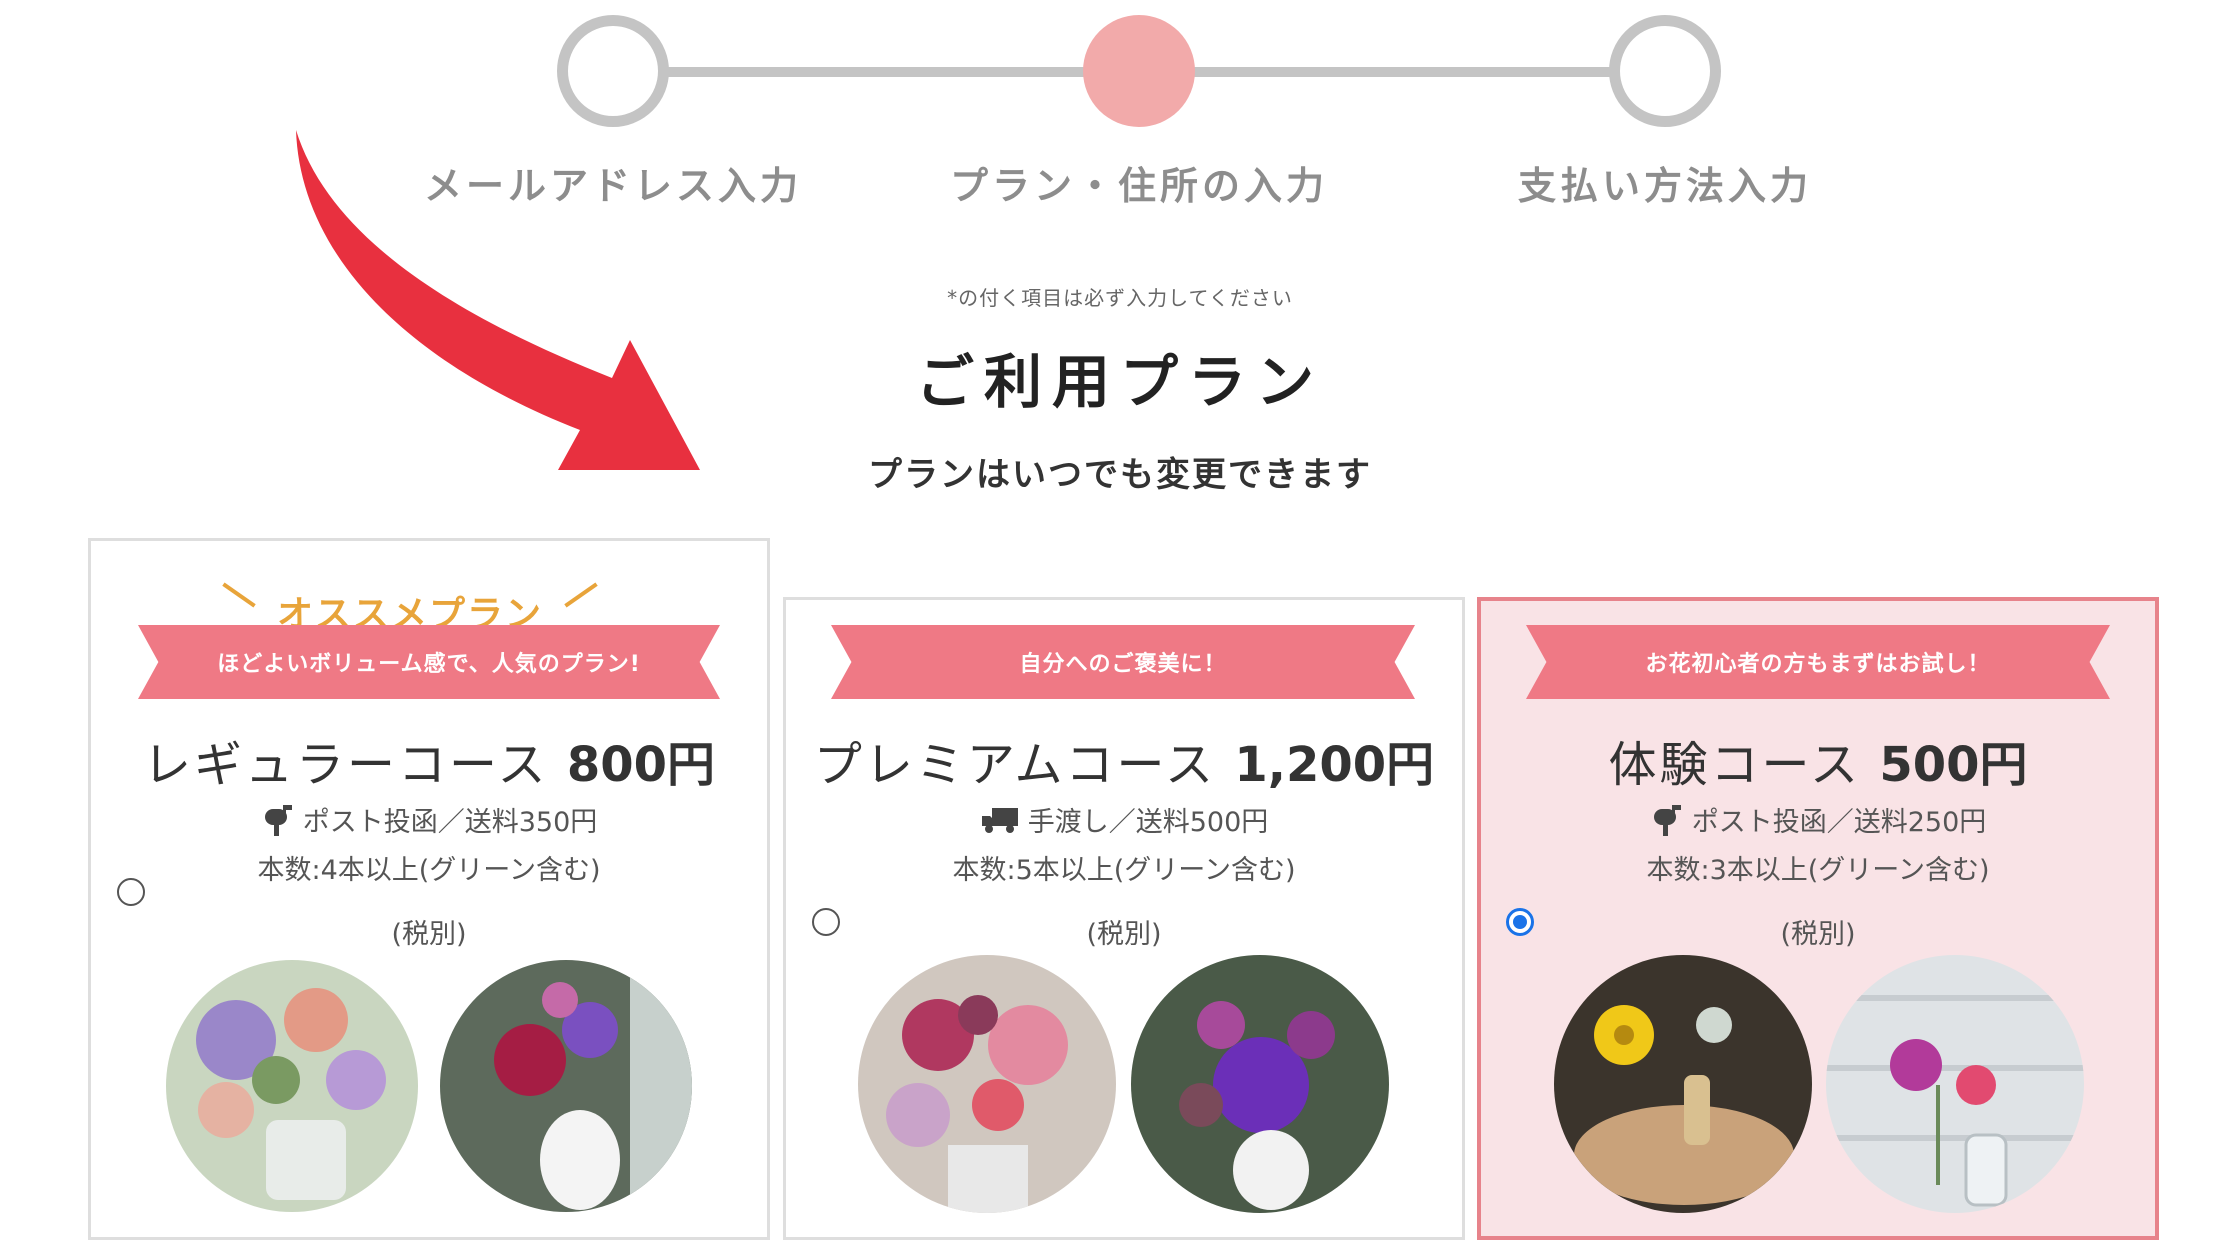 This screenshot has height=1260, width=2240. What do you see at coordinates (345, 765) in the screenshot?
I see `plan-name: レギュラーコース` at bounding box center [345, 765].